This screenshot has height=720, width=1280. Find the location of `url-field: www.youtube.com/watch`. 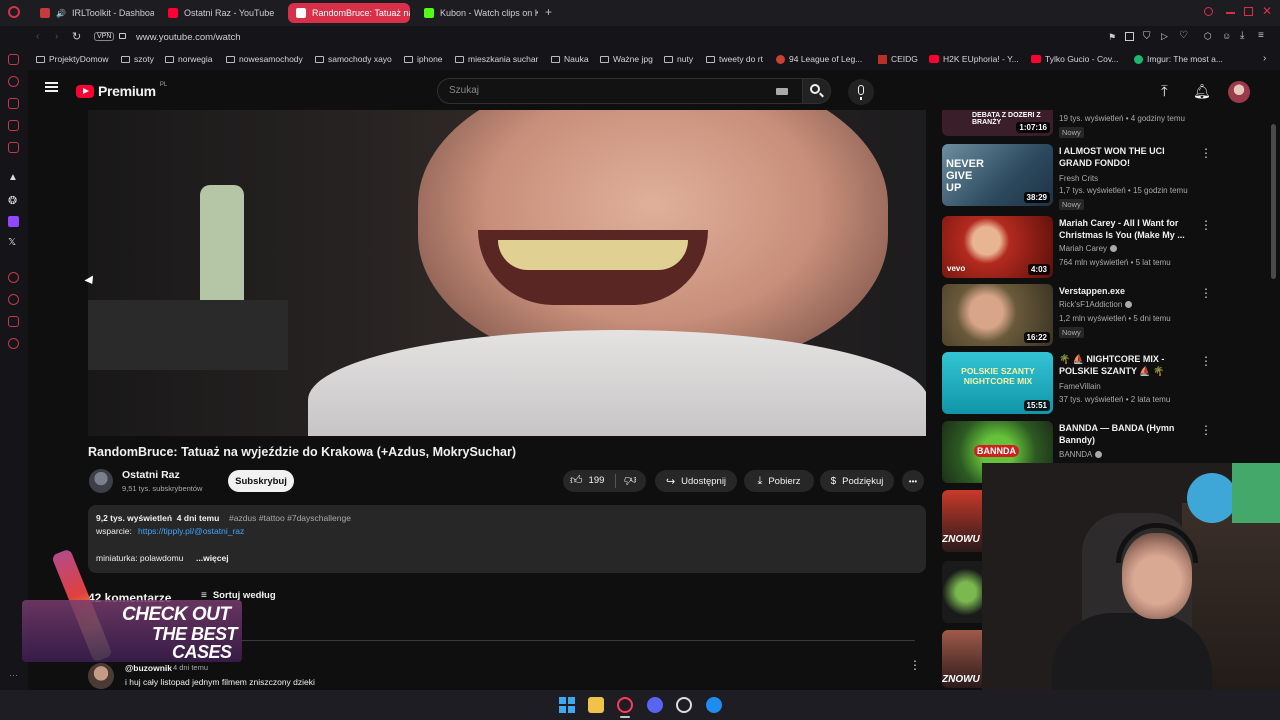

url-field: www.youtube.com/watch is located at coordinates (188, 37).